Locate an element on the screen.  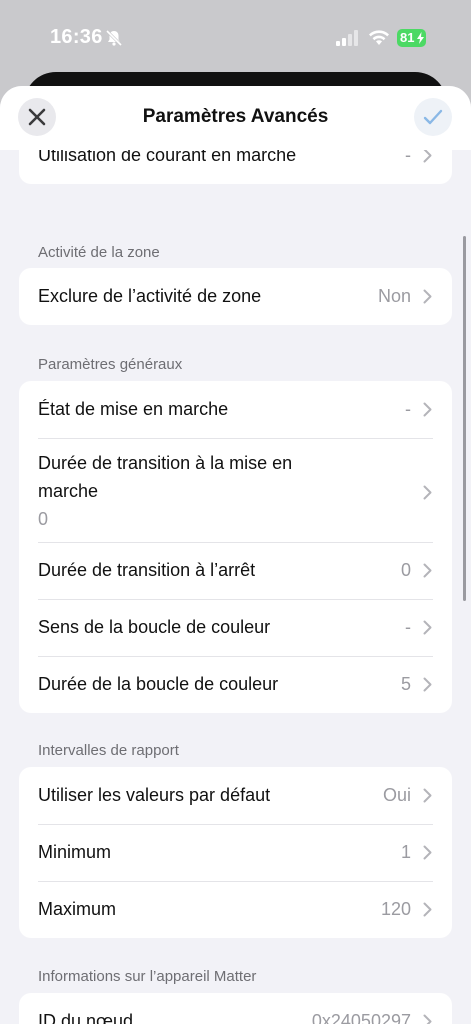
list-item-maximum: Maximum 120 is located at coordinates (235, 909).